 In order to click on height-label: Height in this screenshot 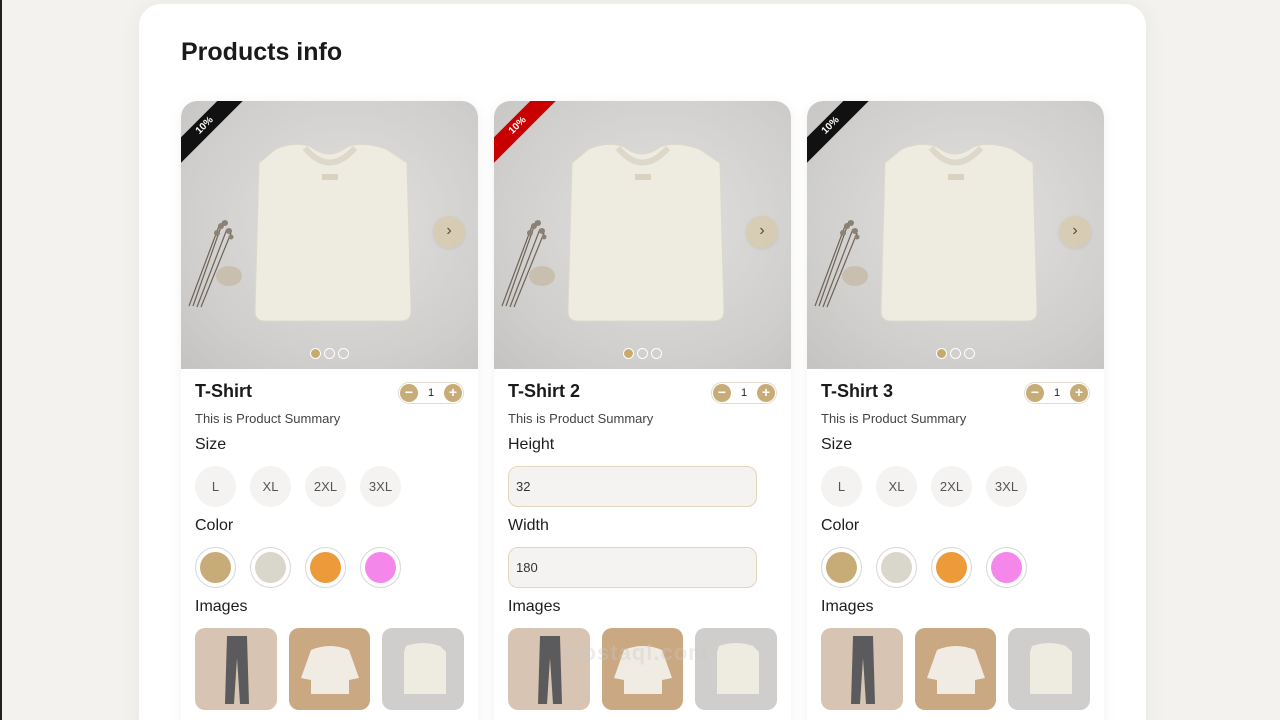, I will do `click(531, 444)`.